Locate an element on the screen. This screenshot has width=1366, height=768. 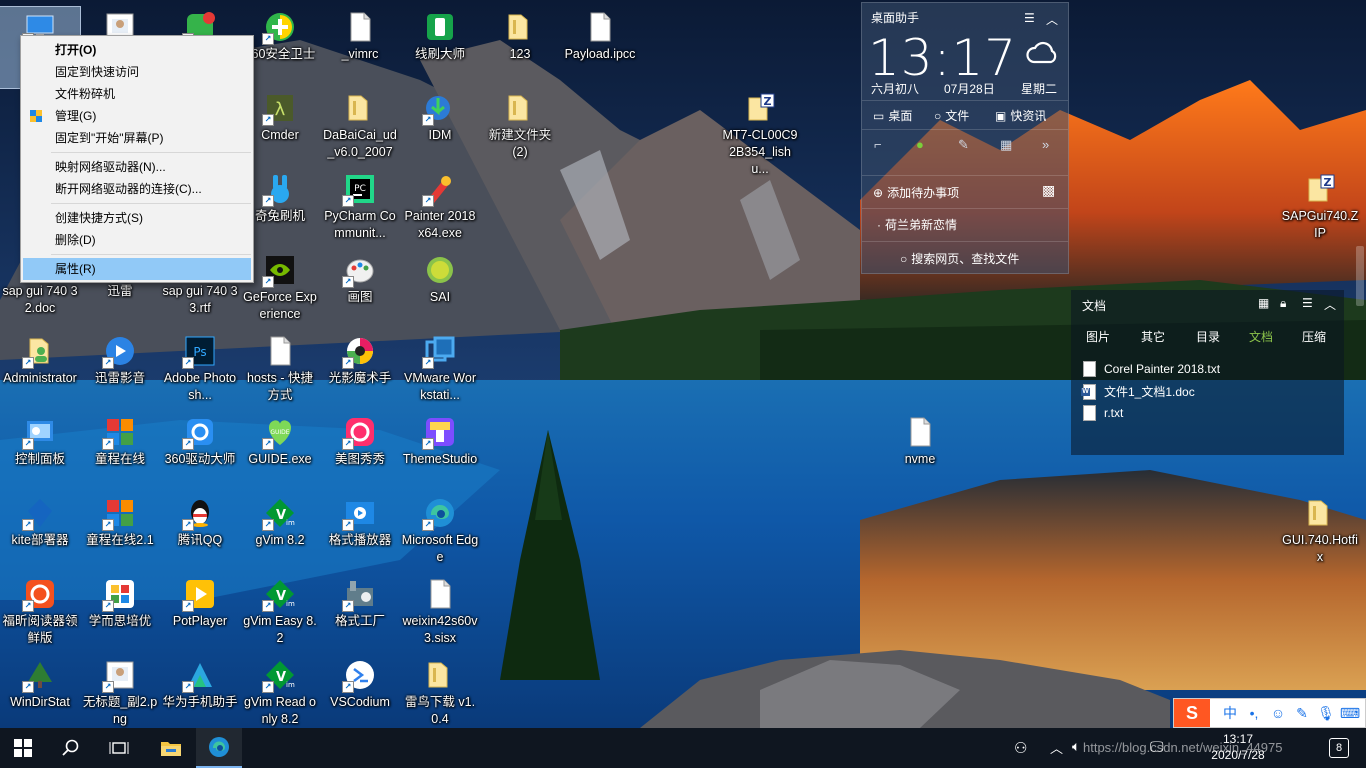
network-icon: 🖵︎ is located at coordinates (1157, 746).